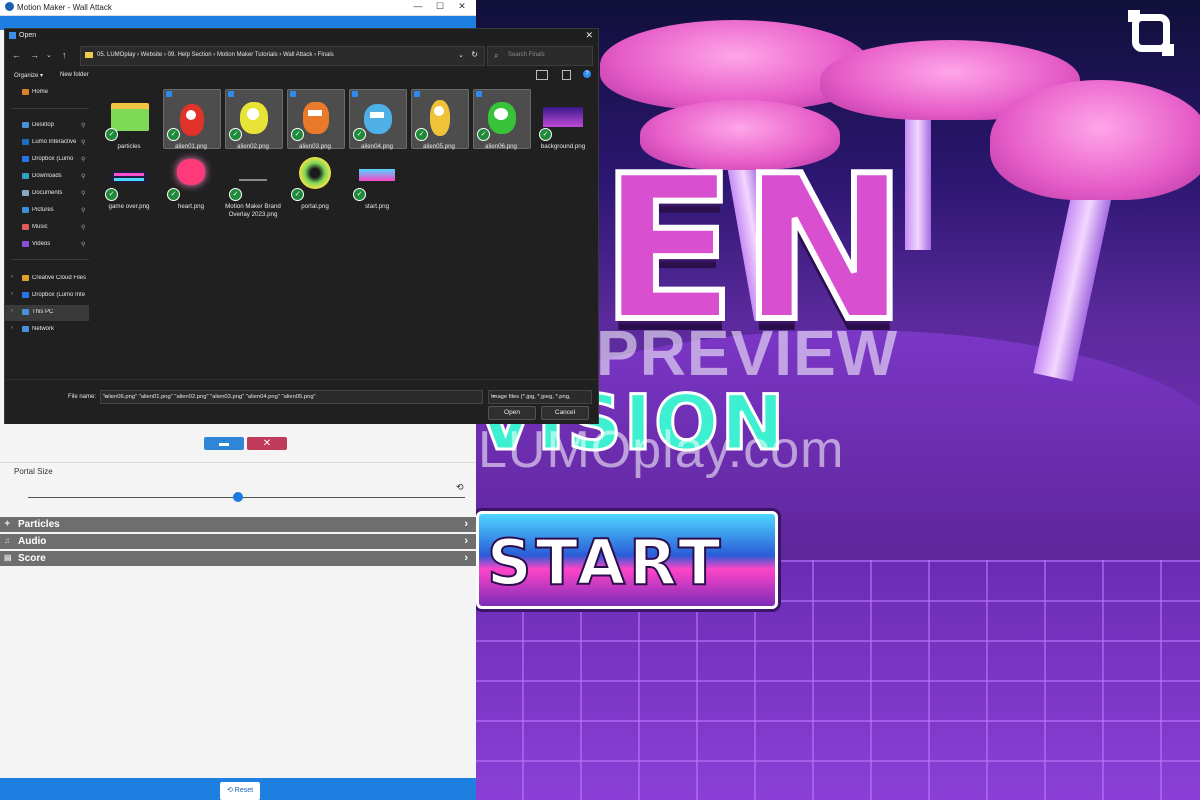 The image size is (1200, 800). I want to click on nav-item-network: › Network, so click(47, 330).